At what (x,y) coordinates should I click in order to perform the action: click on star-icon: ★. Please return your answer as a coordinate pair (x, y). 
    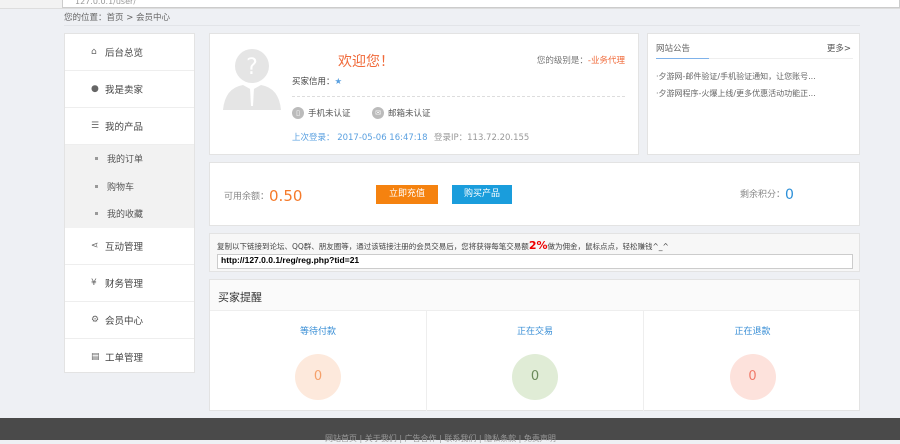
    Looking at the image, I should click on (338, 82).